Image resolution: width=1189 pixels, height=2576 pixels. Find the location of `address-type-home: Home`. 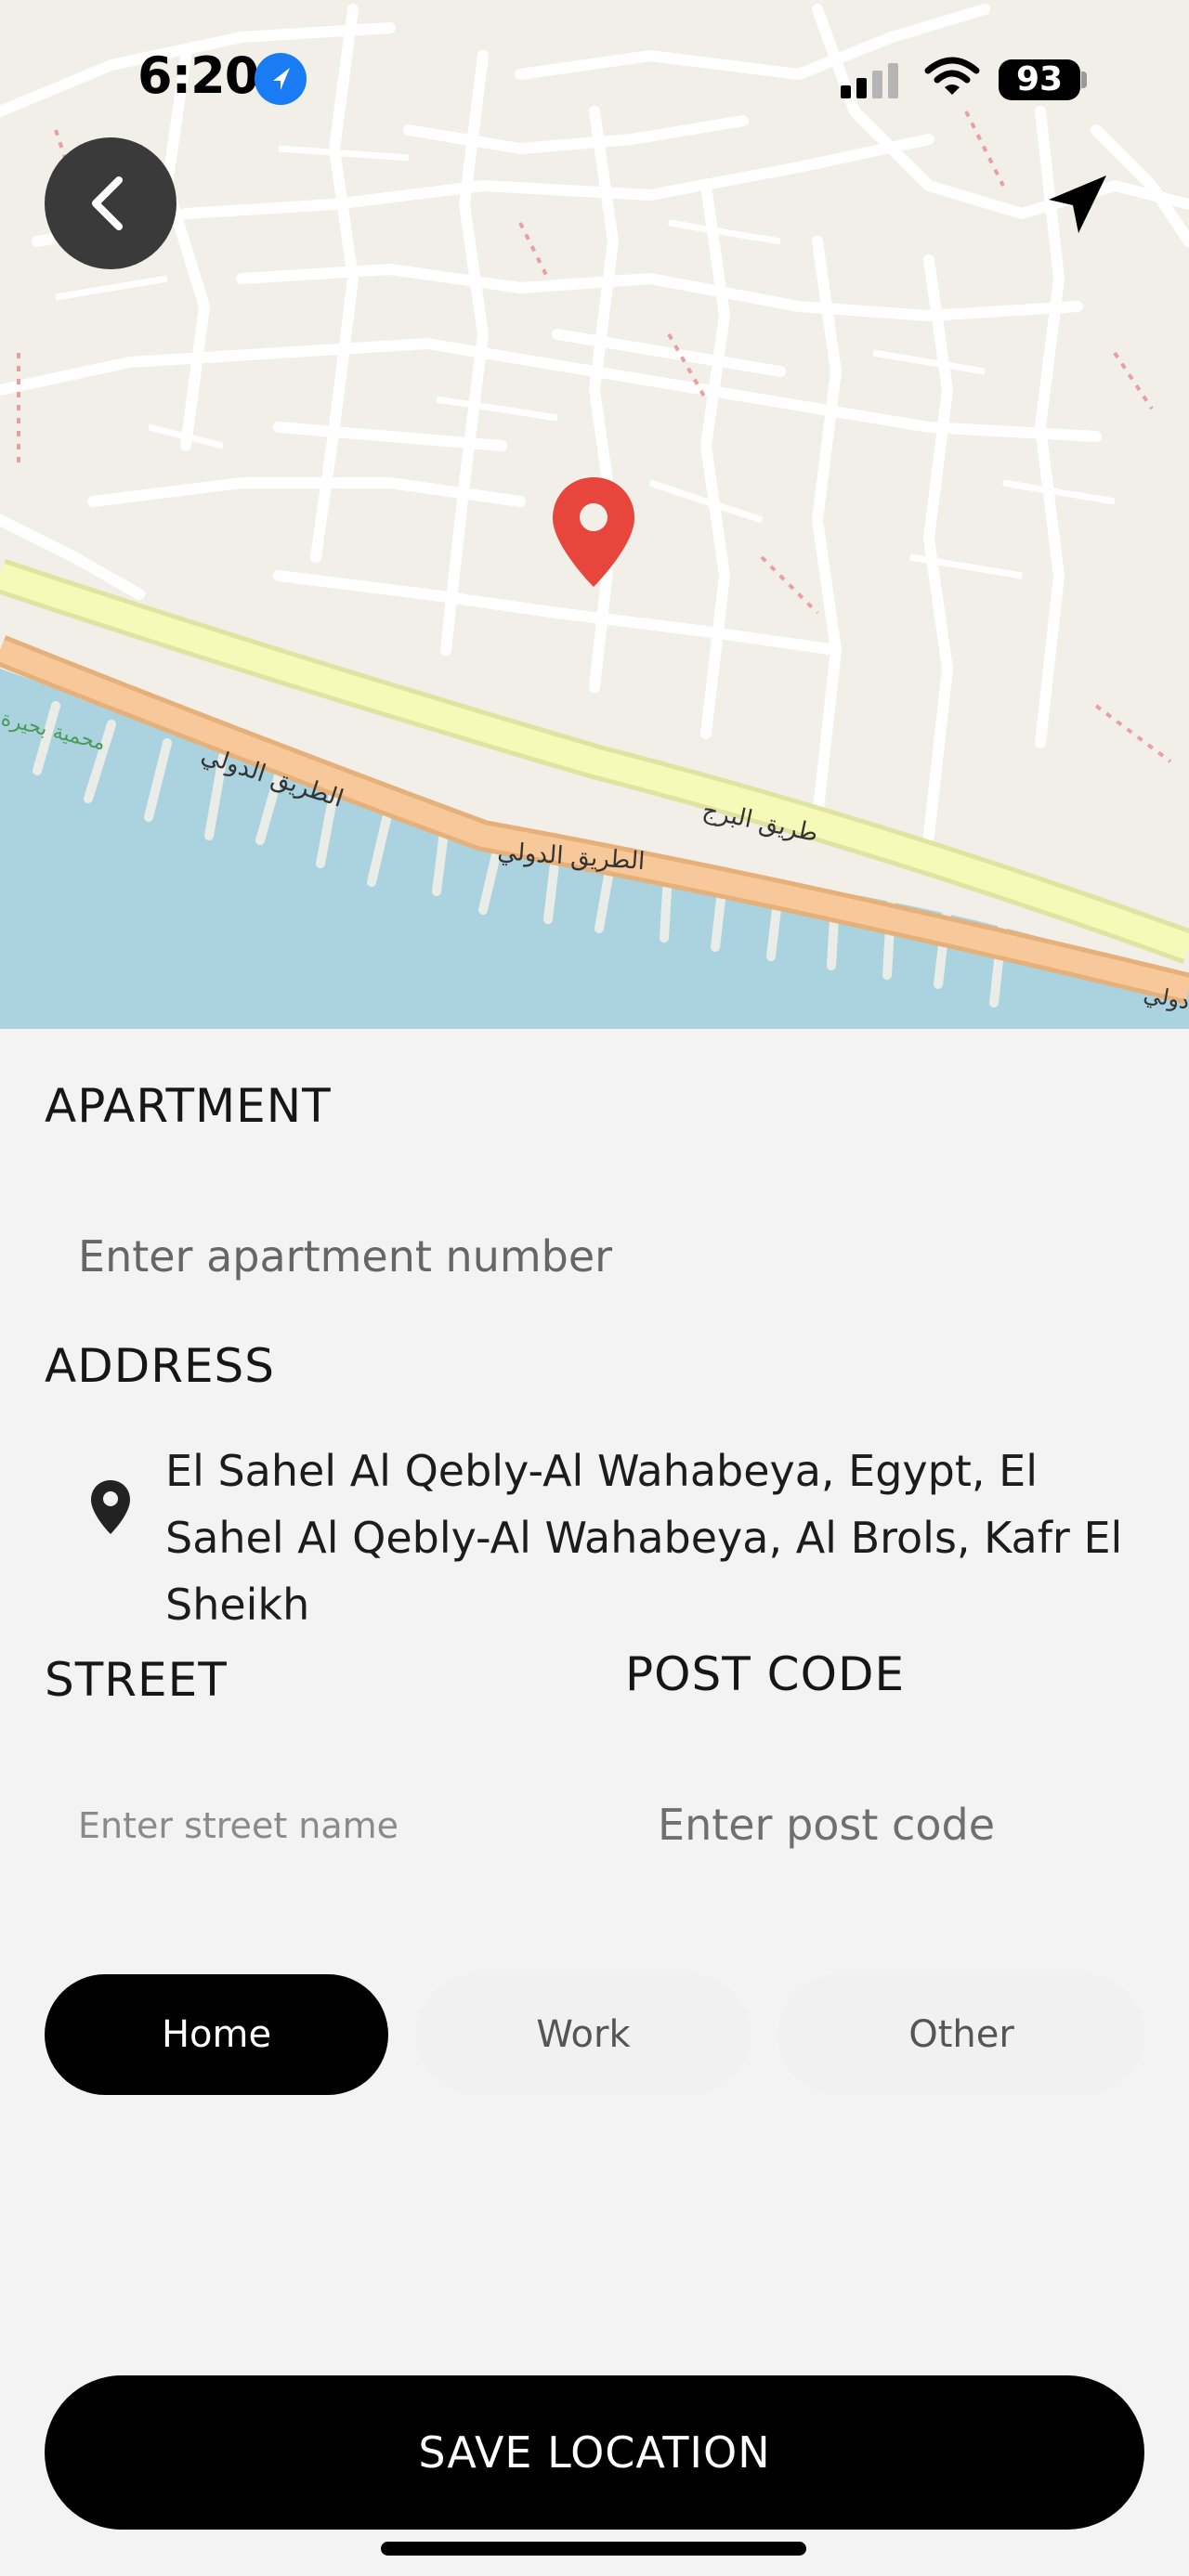

address-type-home: Home is located at coordinates (216, 2034).